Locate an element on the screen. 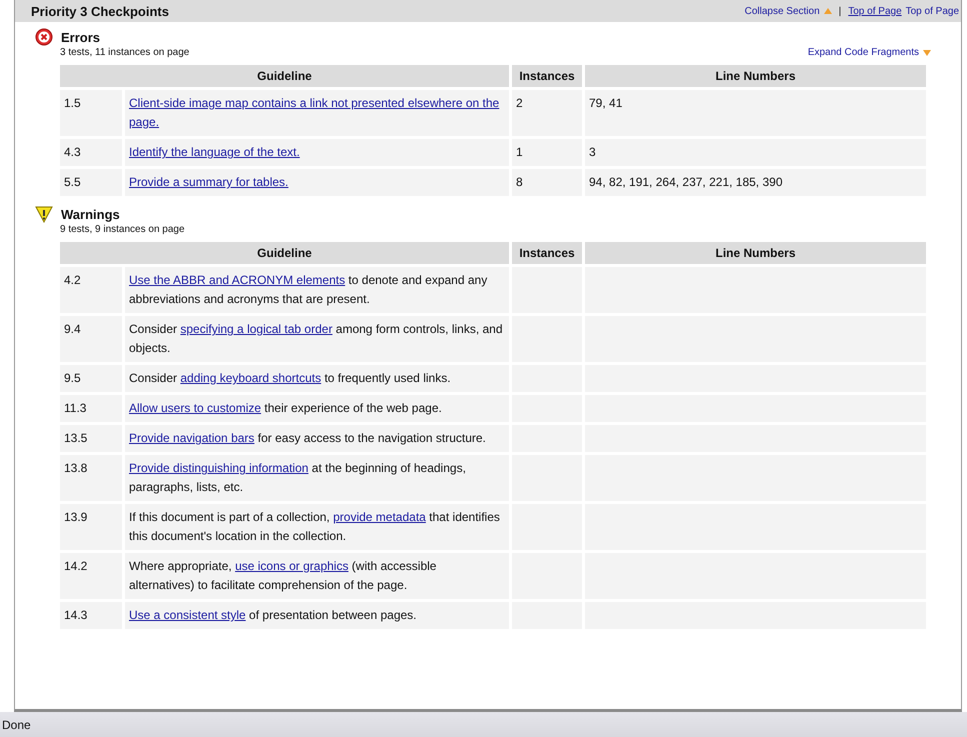 The height and width of the screenshot is (737, 967). checkpoint-number: 5.5 is located at coordinates (91, 182).